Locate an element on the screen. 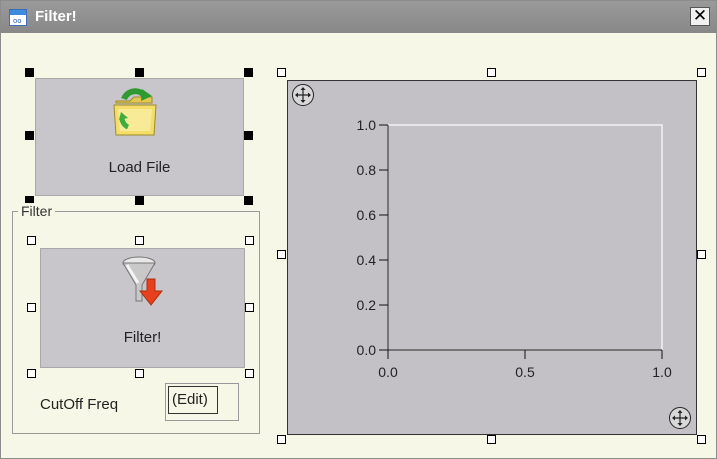 The width and height of the screenshot is (717, 459). cutoff-freq-input: (Edit) is located at coordinates (193, 400).